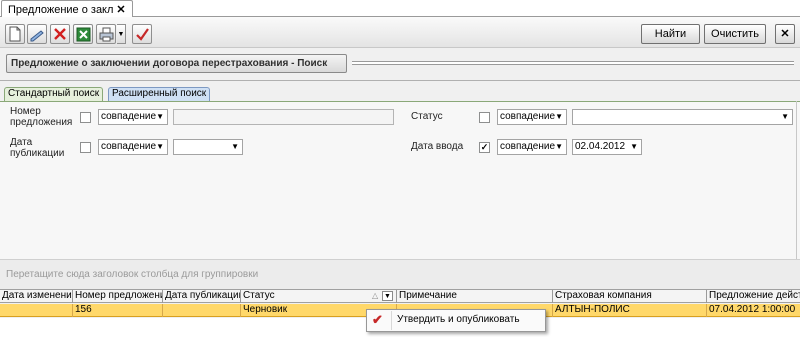 The width and height of the screenshot is (800, 337). I want to click on status-checkbox, so click(484, 117).